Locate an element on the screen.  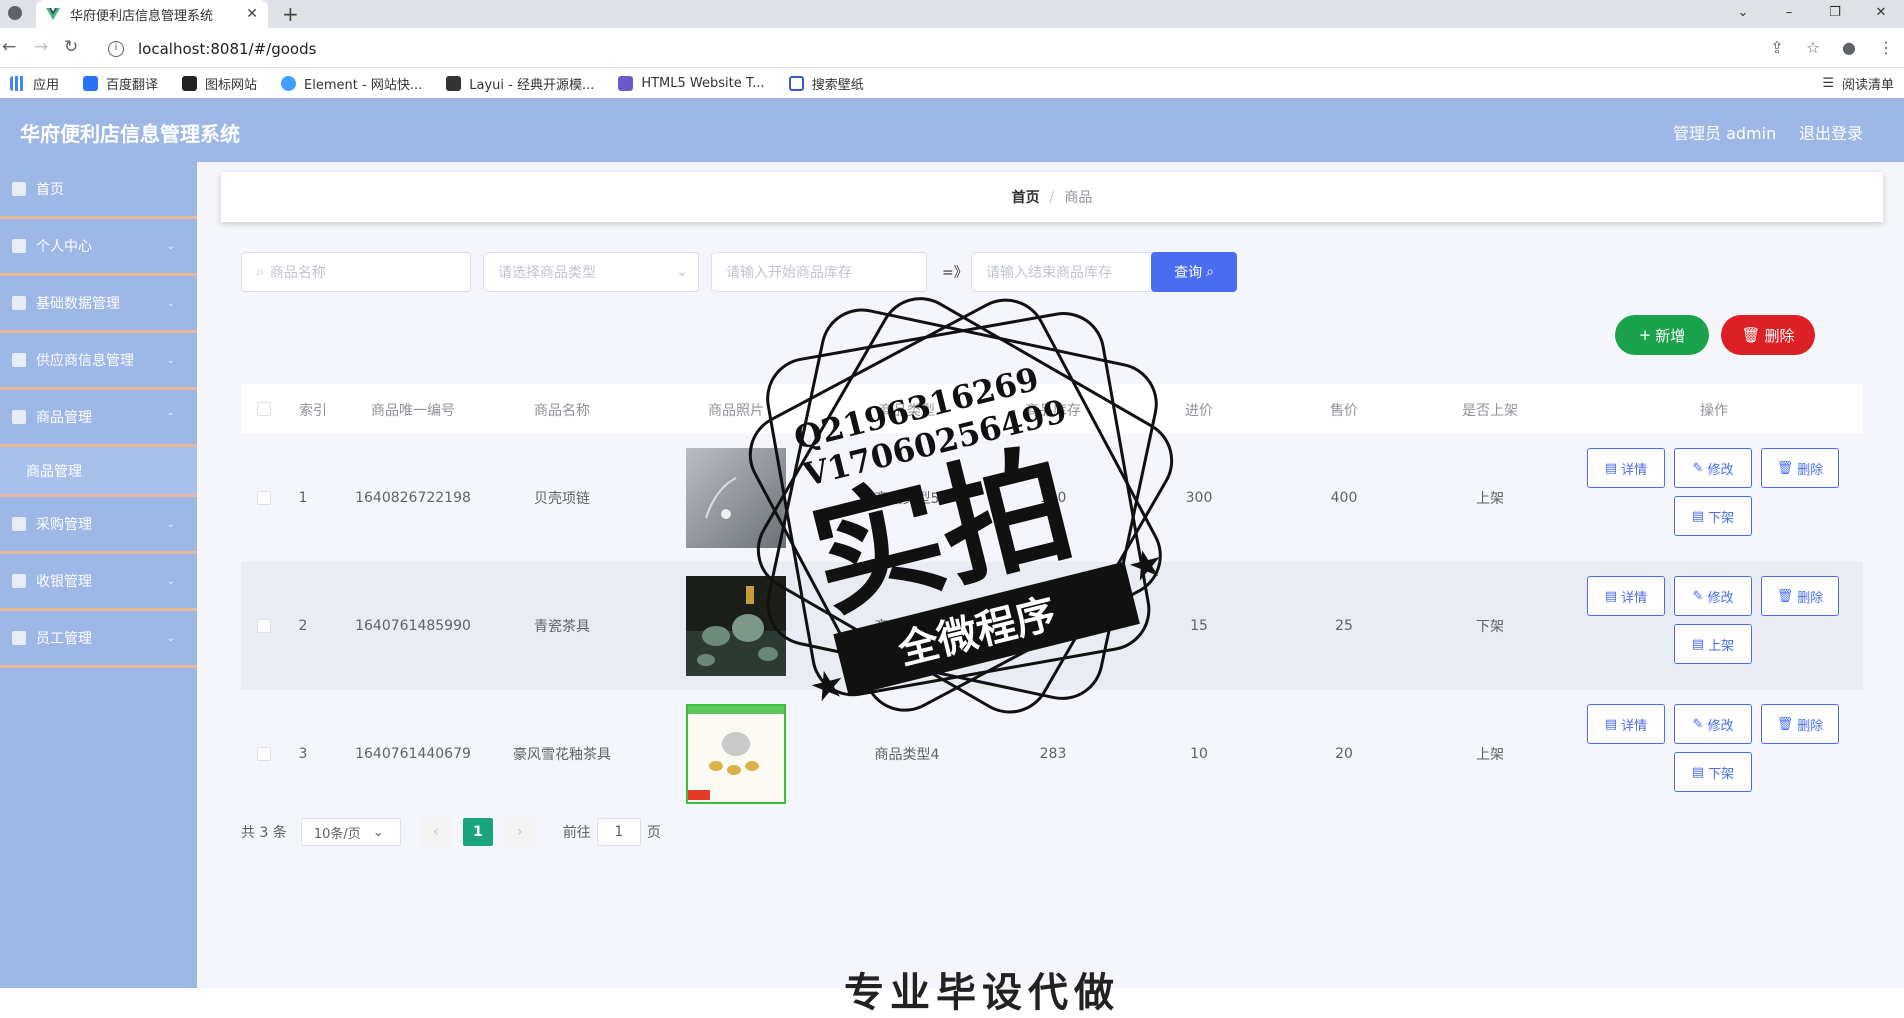
address-bar: ← → ↻ i localhost:8081/#/goods ⇪ ☆ ● ⋮ is located at coordinates (952, 48).